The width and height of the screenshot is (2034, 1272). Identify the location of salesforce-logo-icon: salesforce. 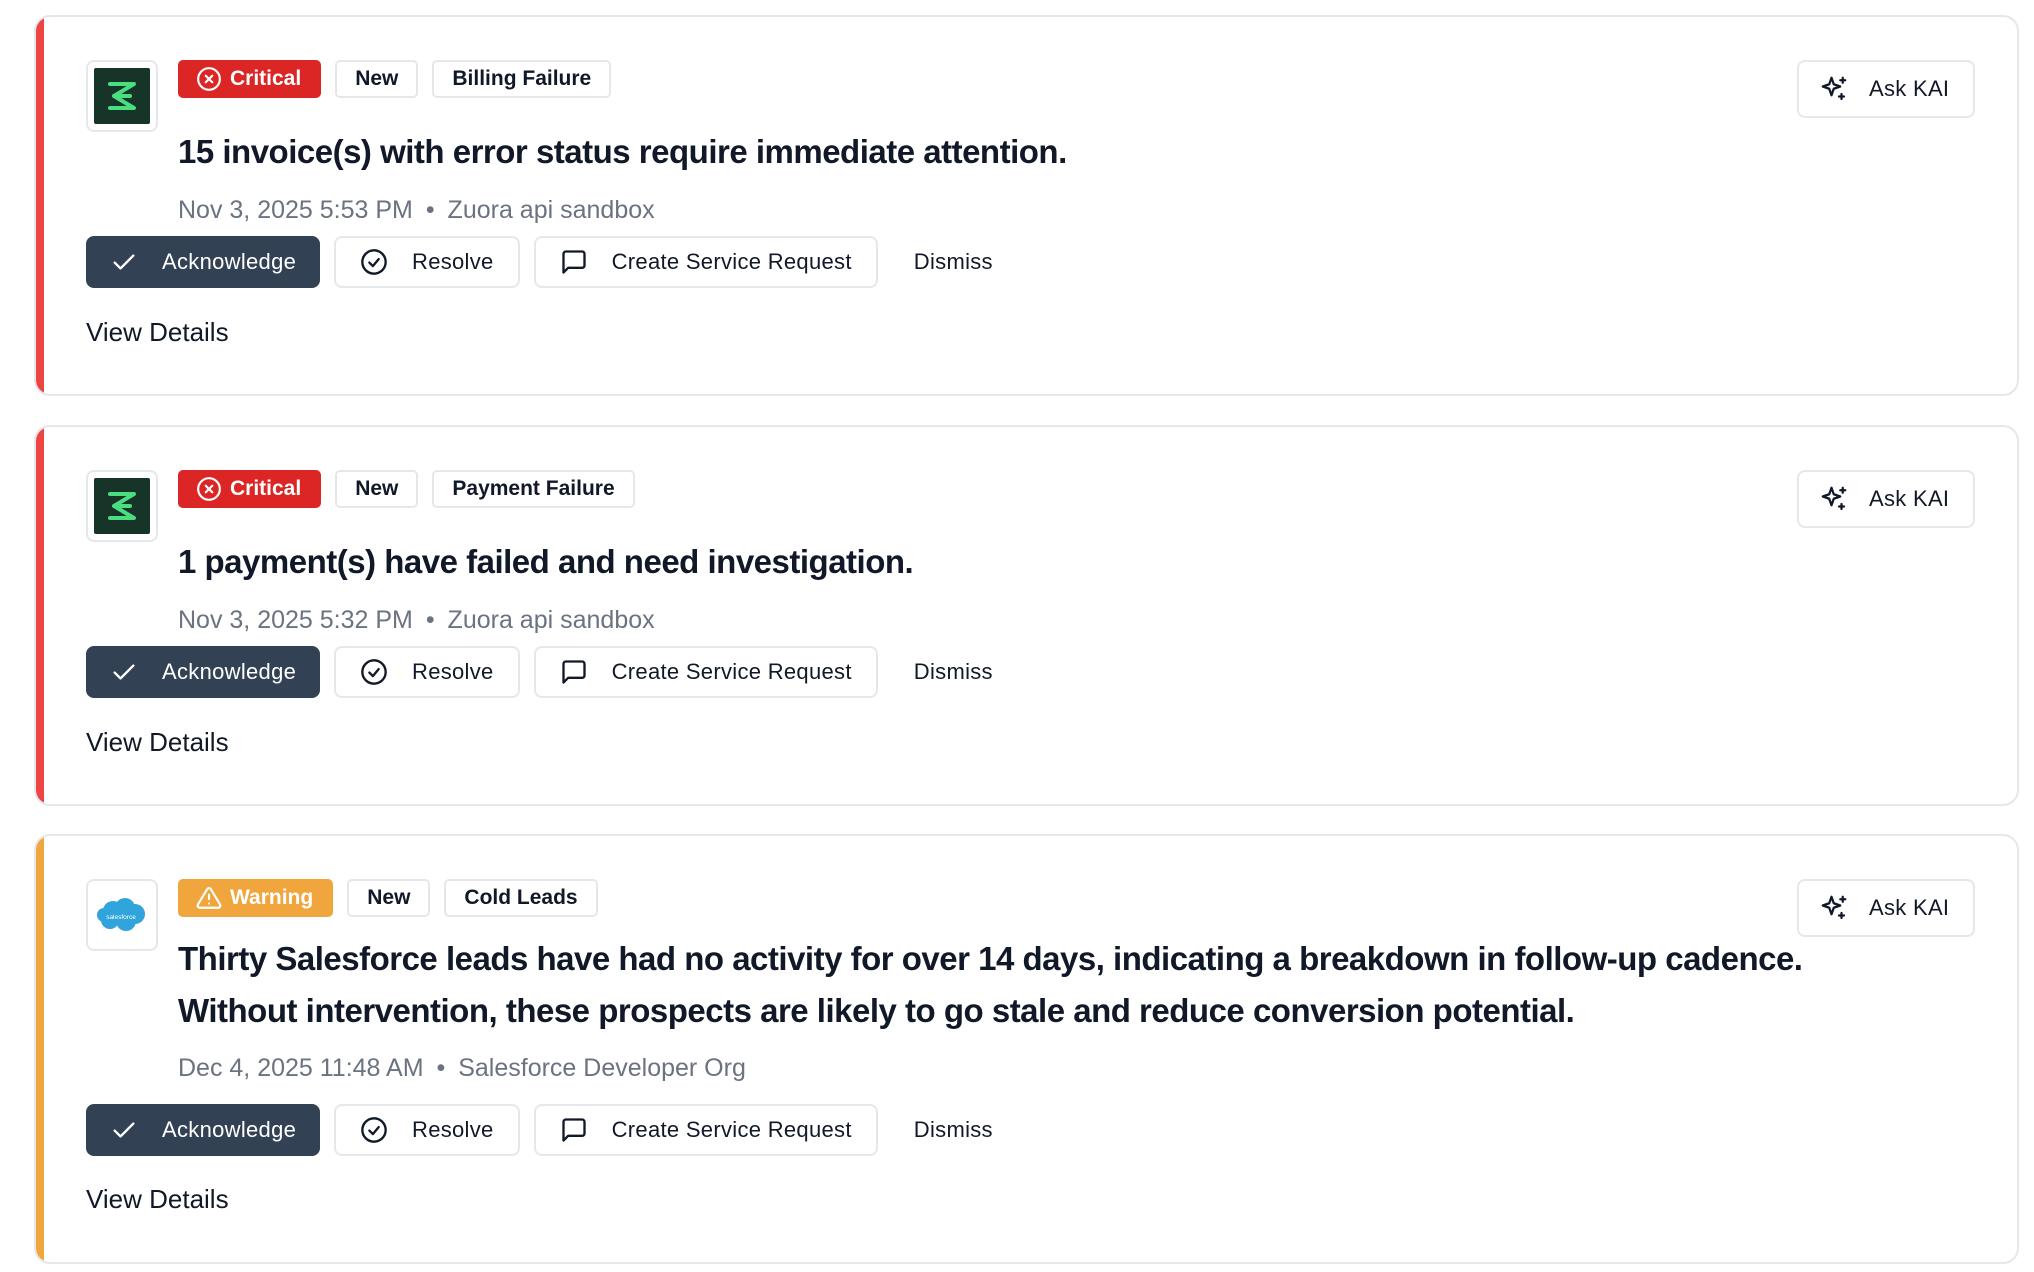
(121, 914).